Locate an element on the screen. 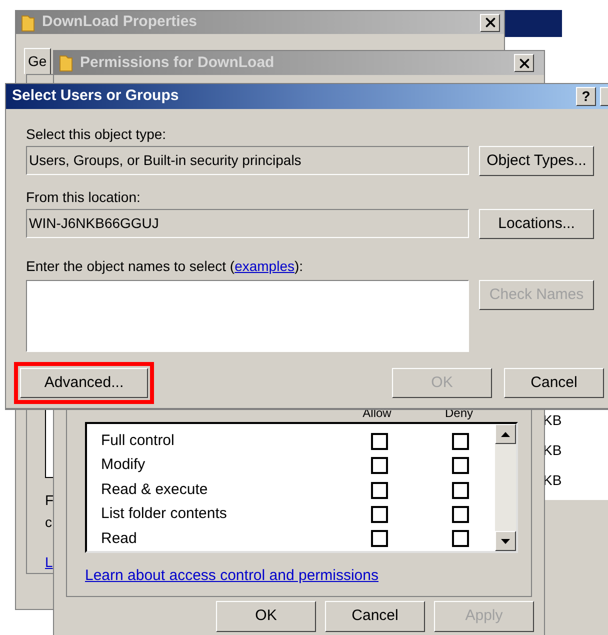 The width and height of the screenshot is (608, 635). tab: Ge is located at coordinates (37, 61).